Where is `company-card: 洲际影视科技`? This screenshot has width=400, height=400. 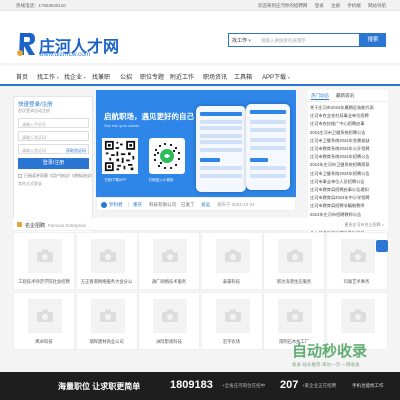
company-card: 洲际影视科技 is located at coordinates (169, 321).